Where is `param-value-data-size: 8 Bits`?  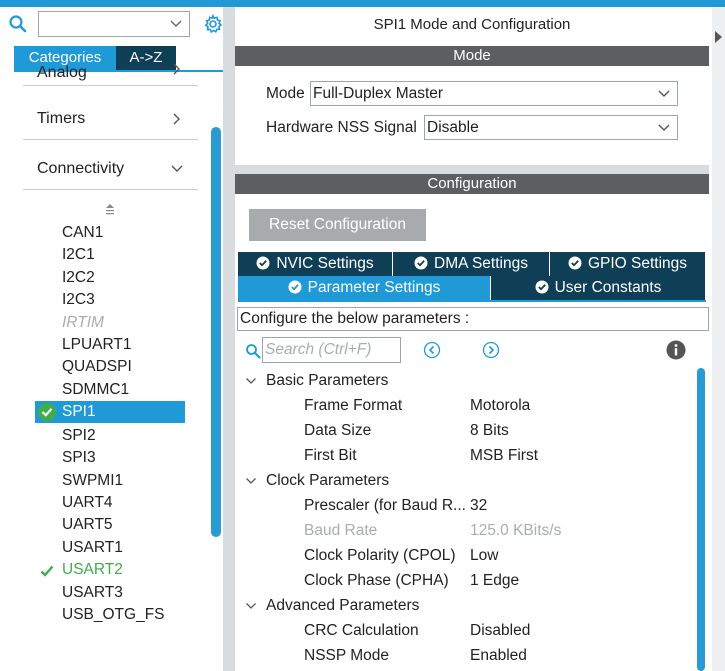 param-value-data-size: 8 Bits is located at coordinates (489, 431).